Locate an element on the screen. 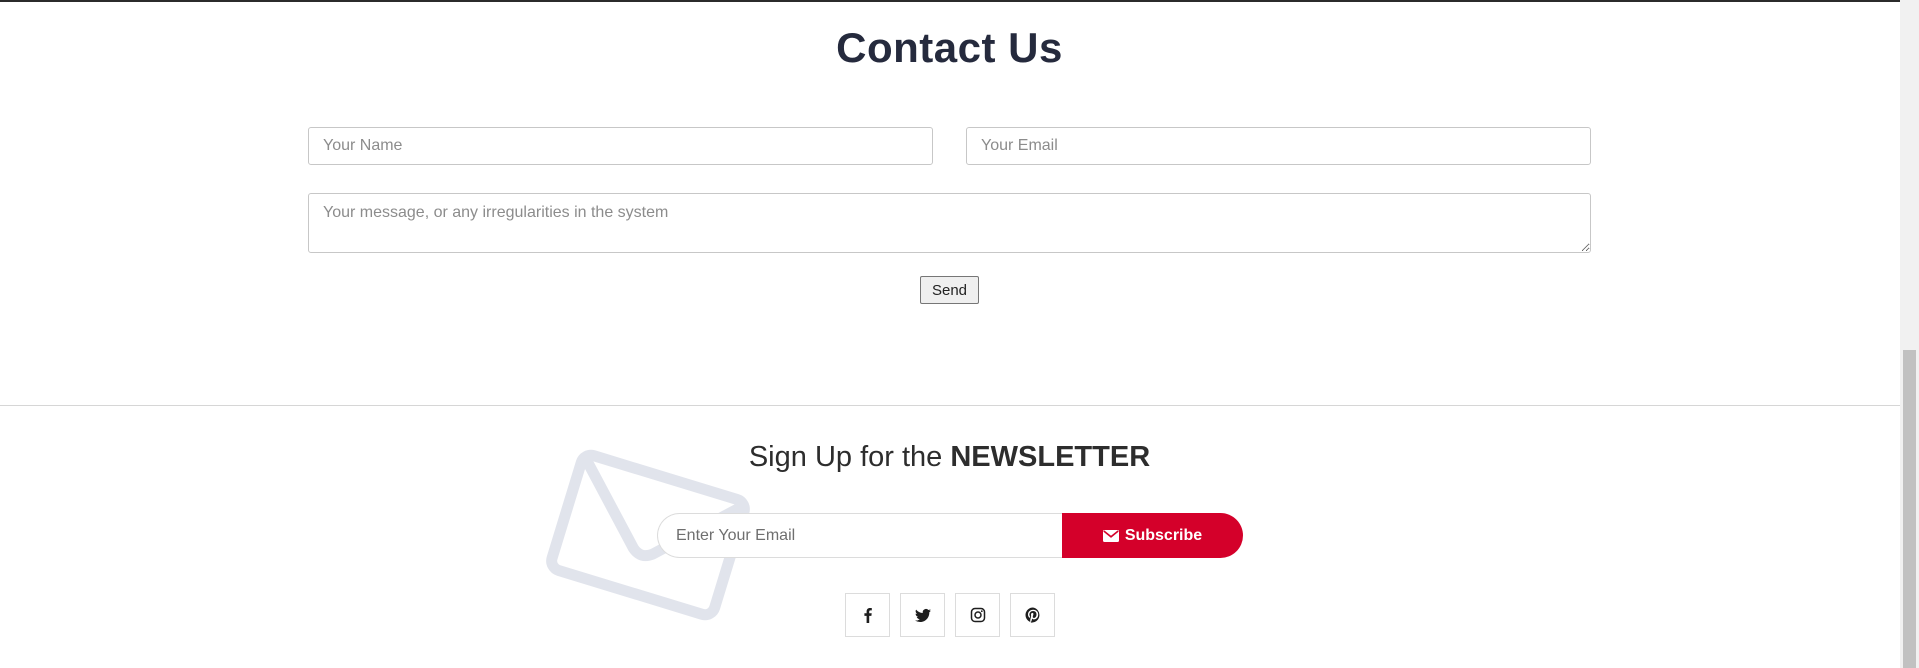 The width and height of the screenshot is (1919, 668). pinterest-icon is located at coordinates (1031, 615).